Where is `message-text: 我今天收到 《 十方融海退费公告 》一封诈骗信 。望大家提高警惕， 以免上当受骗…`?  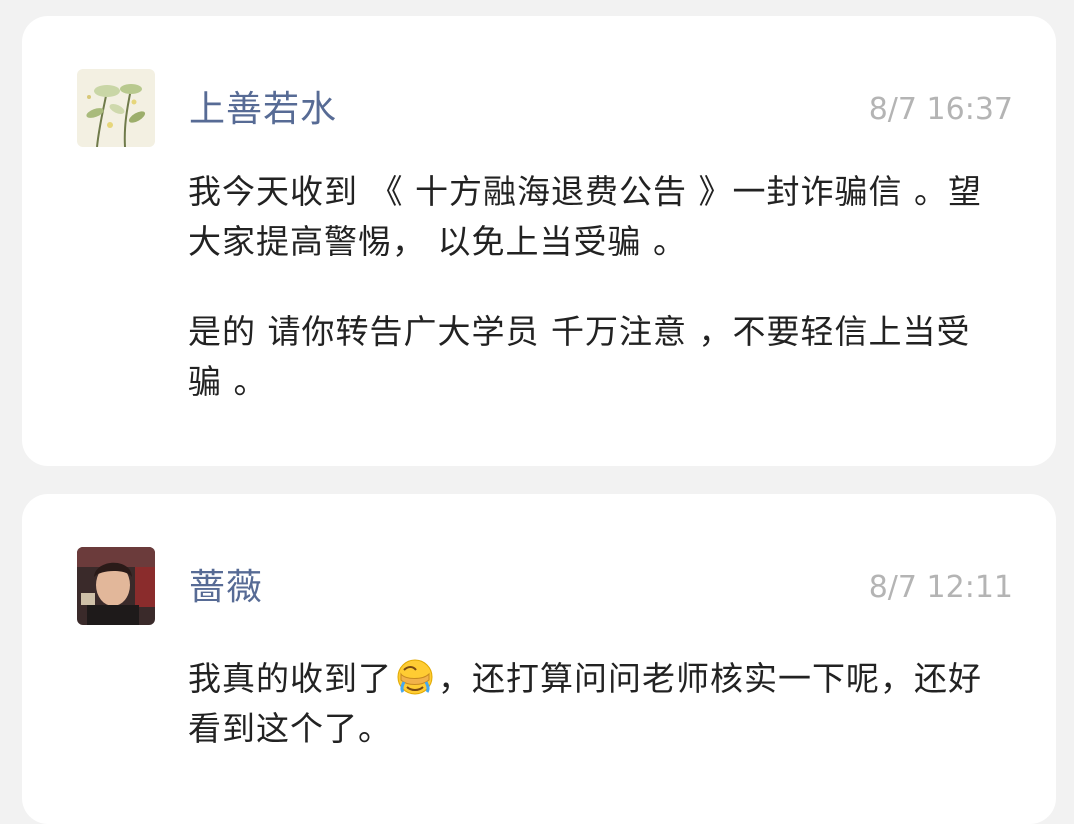
message-text: 我今天收到 《 十方融海退费公告 》一封诈骗信 。望大家提高警惕， 以免上当受骗… is located at coordinates (585, 216).